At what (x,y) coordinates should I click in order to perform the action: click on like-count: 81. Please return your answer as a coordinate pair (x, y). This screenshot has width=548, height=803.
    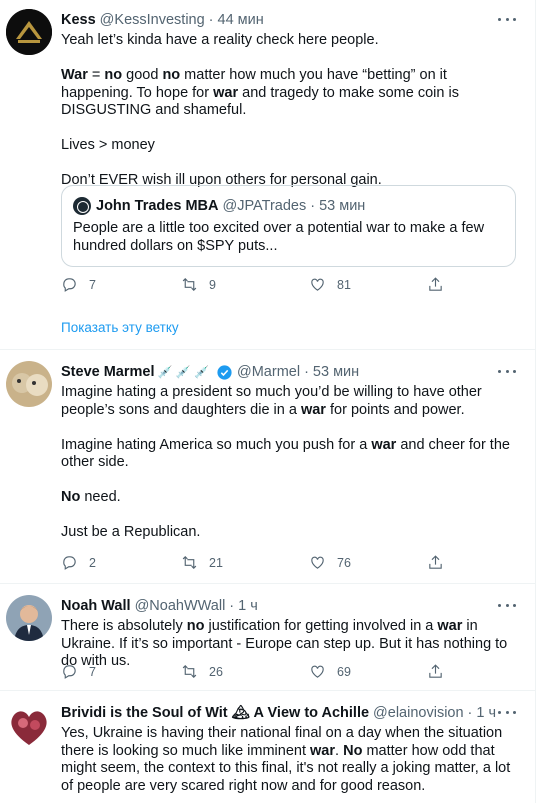
    Looking at the image, I should click on (344, 284).